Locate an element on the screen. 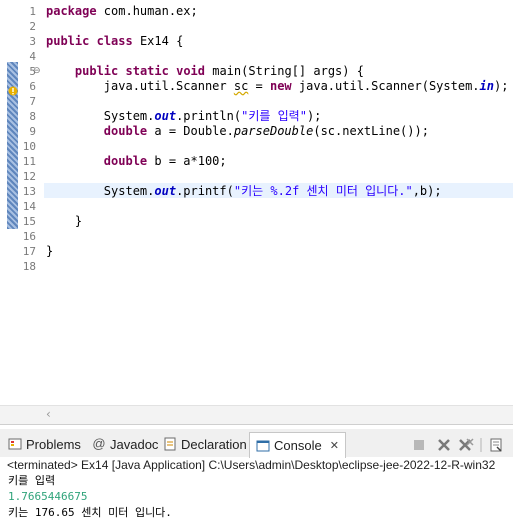  line-number: 14 is located at coordinates (29, 206).